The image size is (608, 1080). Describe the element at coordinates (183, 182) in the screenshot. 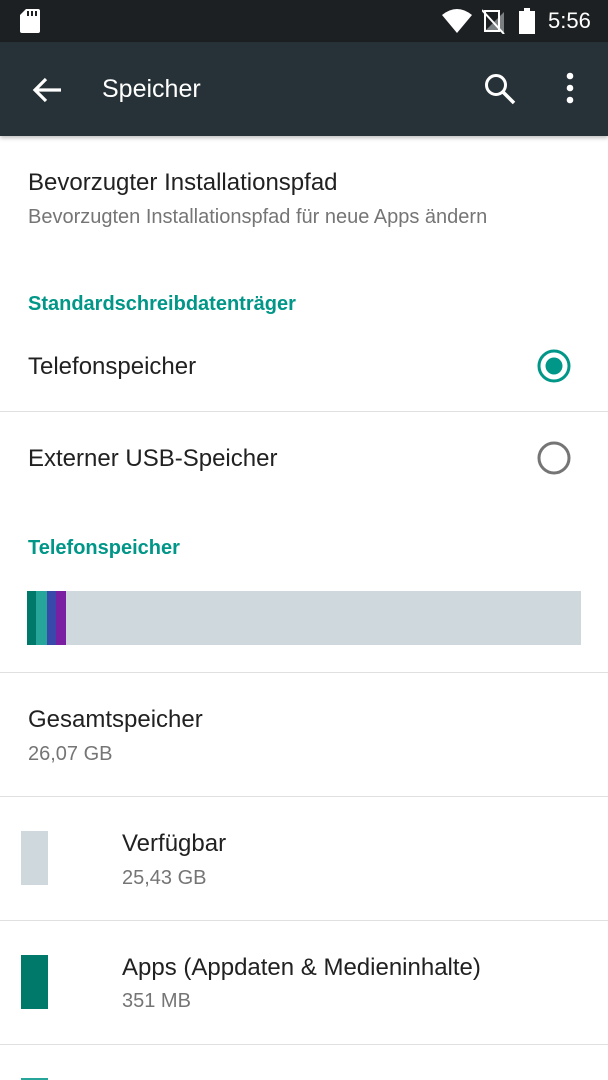

I see `install-path-title: Bevorzugter Installationspfad` at that location.